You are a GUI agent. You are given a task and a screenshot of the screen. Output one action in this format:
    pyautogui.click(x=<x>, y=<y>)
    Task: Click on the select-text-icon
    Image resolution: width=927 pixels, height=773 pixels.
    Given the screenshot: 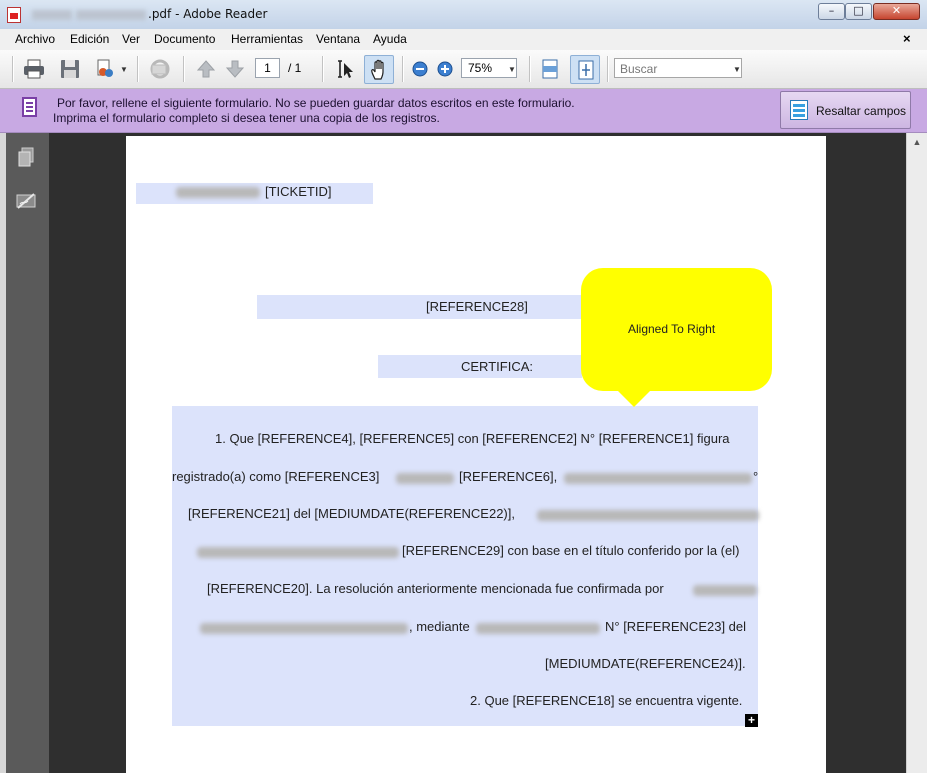 What is the action you would take?
    pyautogui.click(x=345, y=69)
    